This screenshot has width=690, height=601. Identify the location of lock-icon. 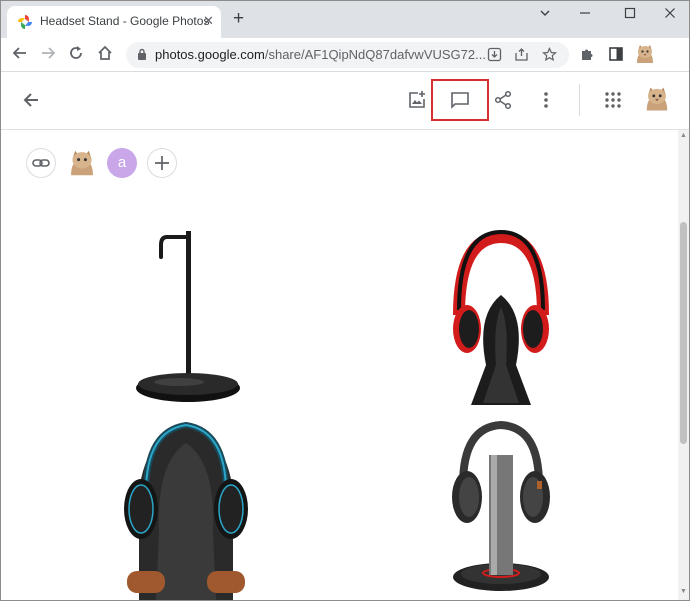
(142, 54).